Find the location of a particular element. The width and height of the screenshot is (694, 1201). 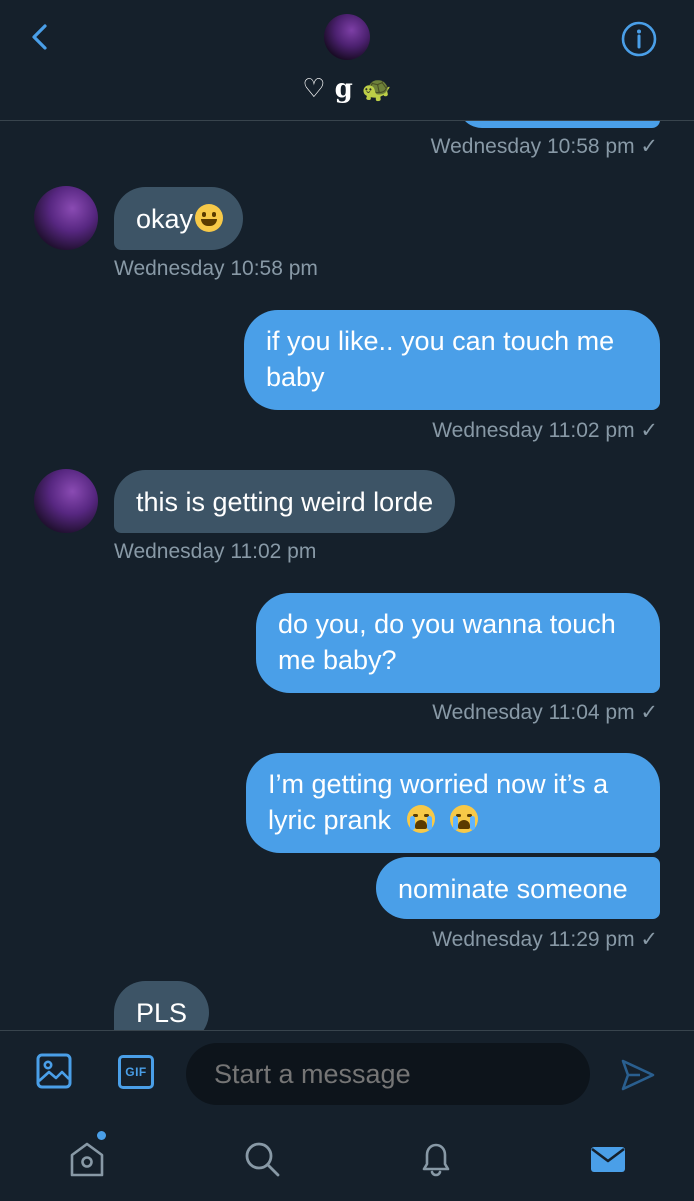

notification-dot is located at coordinates (101, 1135).